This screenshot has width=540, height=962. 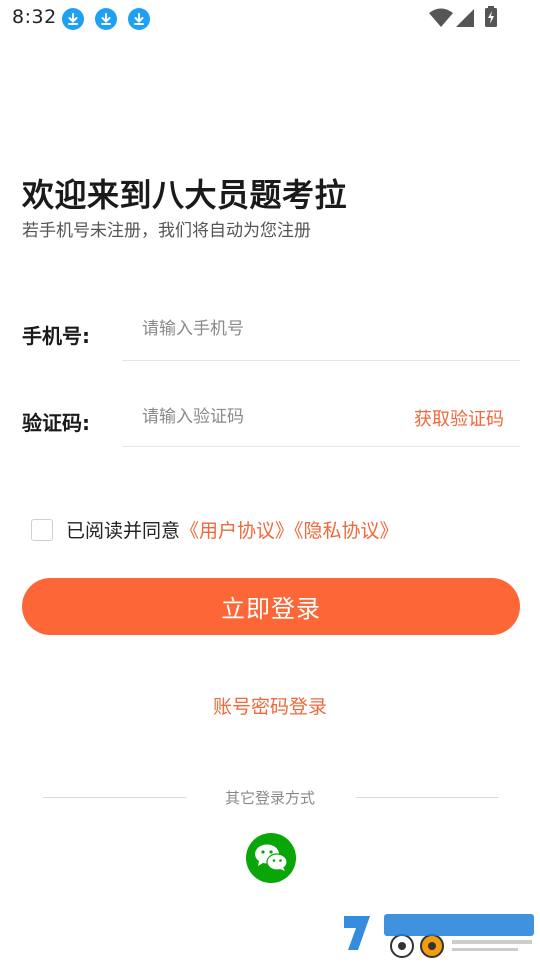 I want to click on wechat-icon, so click(x=271, y=857).